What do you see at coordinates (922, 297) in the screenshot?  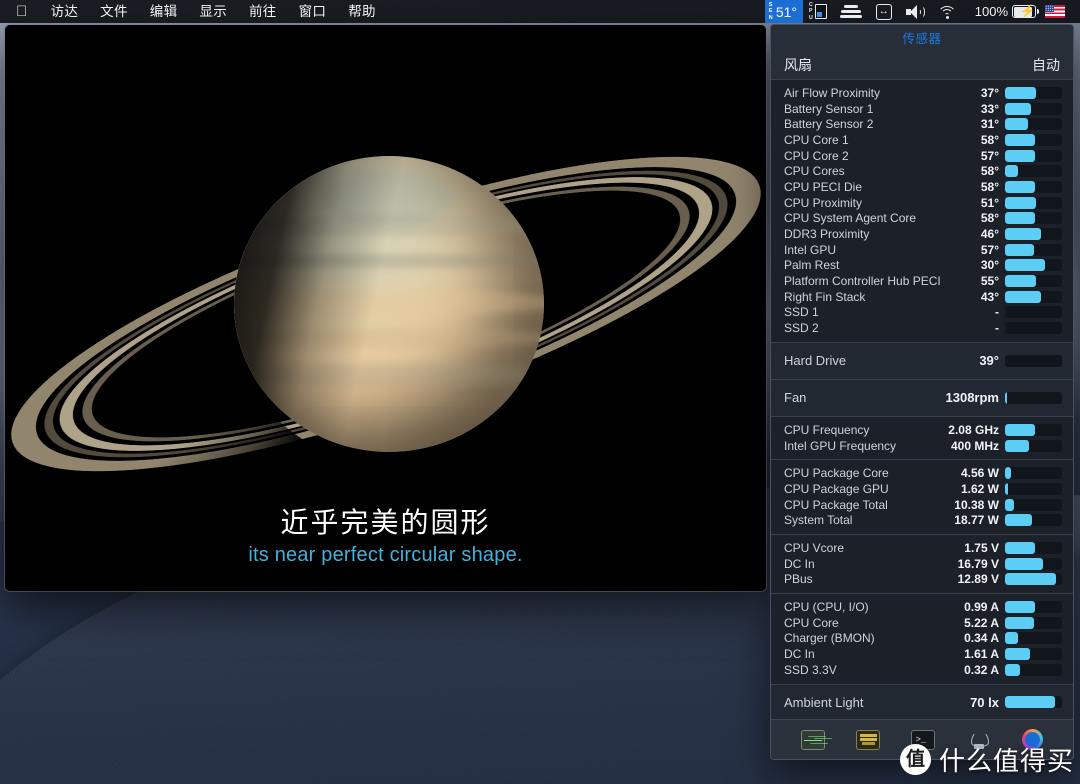 I see `sensor-row: Right Fin Stack 43°` at bounding box center [922, 297].